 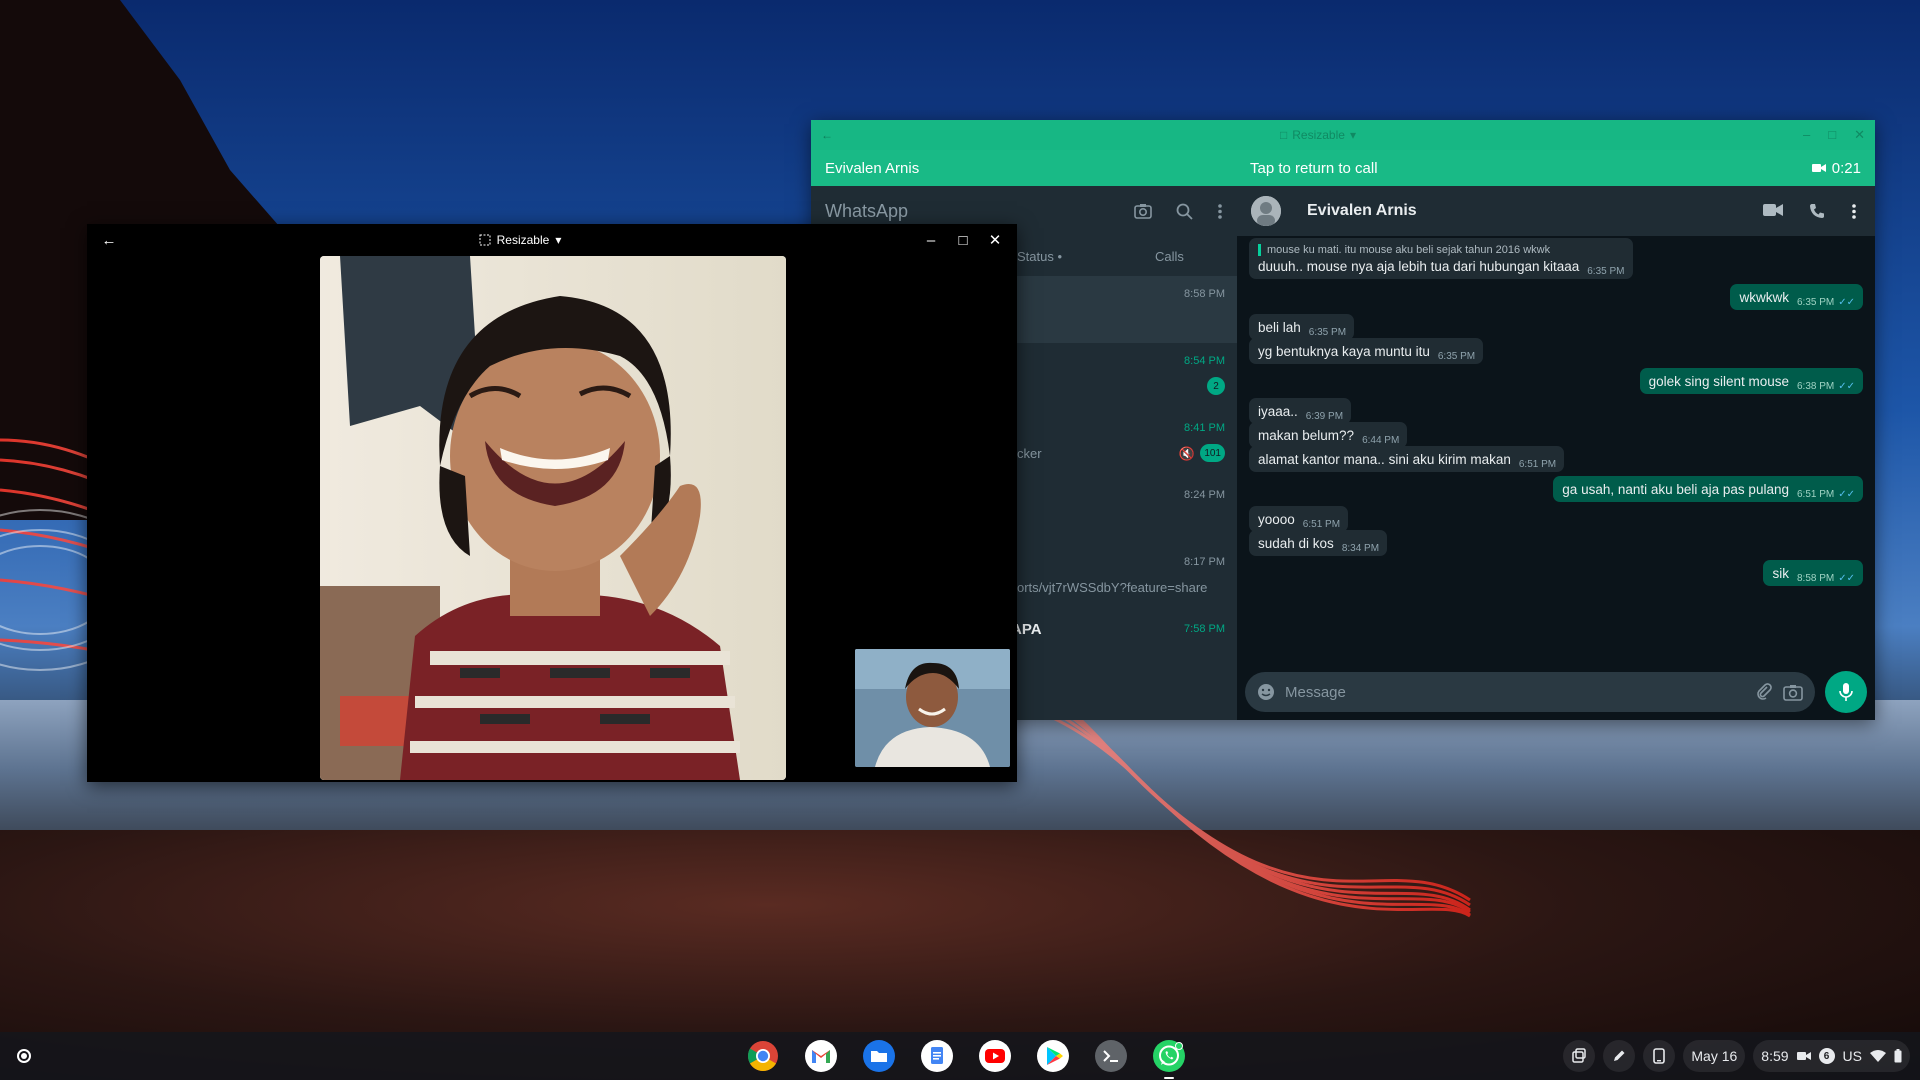 I want to click on resize-icon: □, so click(x=1284, y=135).